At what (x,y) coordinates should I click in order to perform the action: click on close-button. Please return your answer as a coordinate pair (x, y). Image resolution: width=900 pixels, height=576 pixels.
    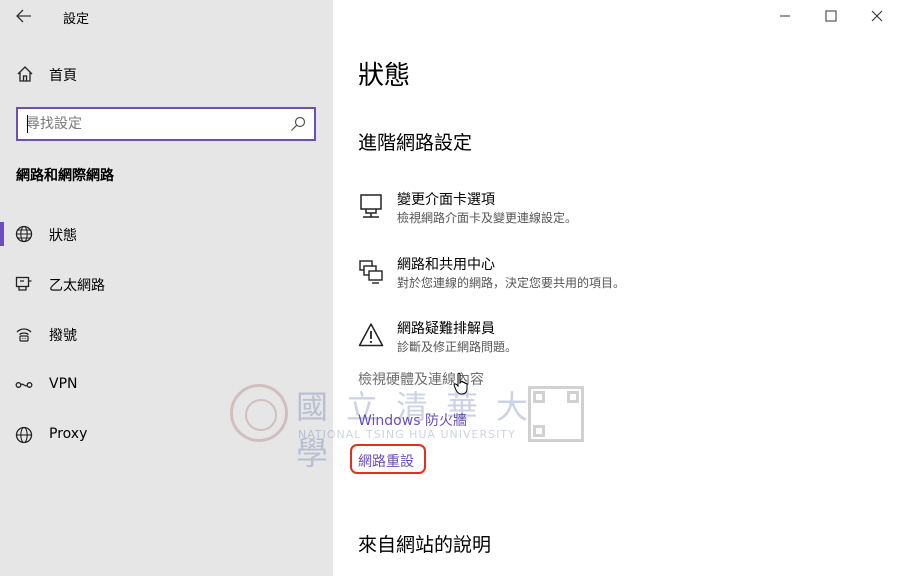
    Looking at the image, I should click on (877, 16).